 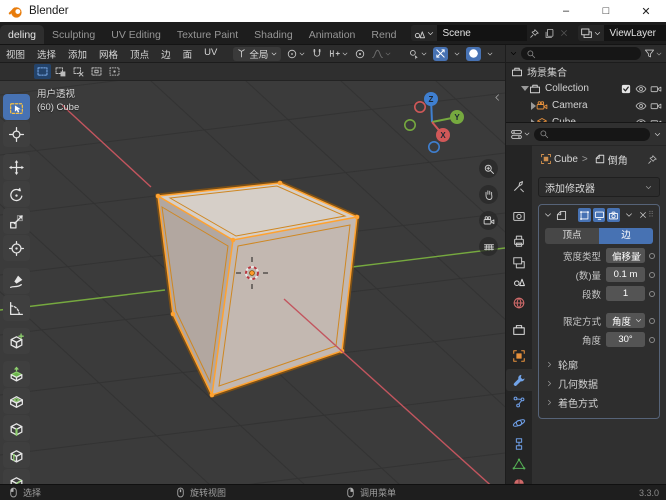 I want to click on properties-editor-icon, so click(x=516, y=134).